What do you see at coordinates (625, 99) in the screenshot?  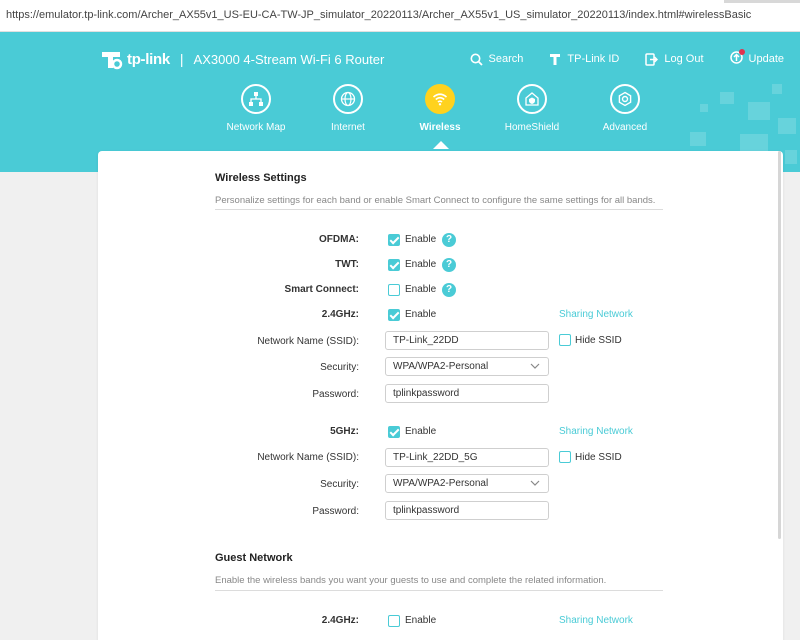 I see `advanced-gear-icon` at bounding box center [625, 99].